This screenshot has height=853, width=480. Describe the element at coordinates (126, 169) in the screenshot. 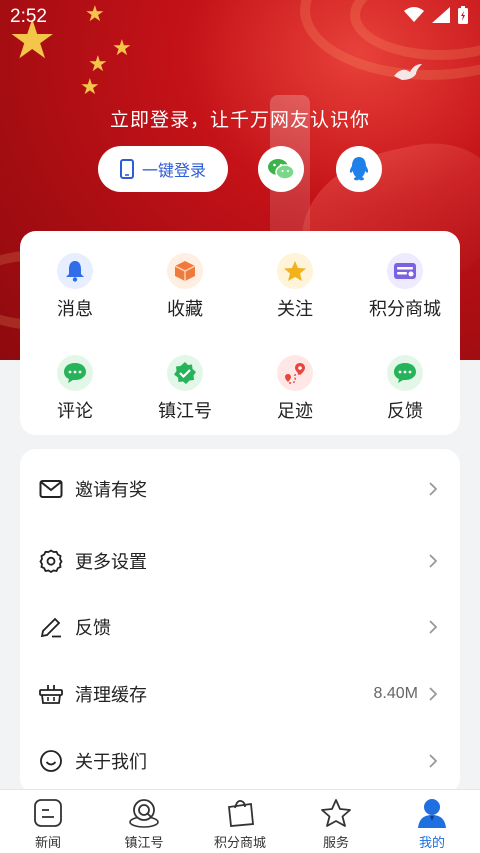

I see `phone-icon` at that location.